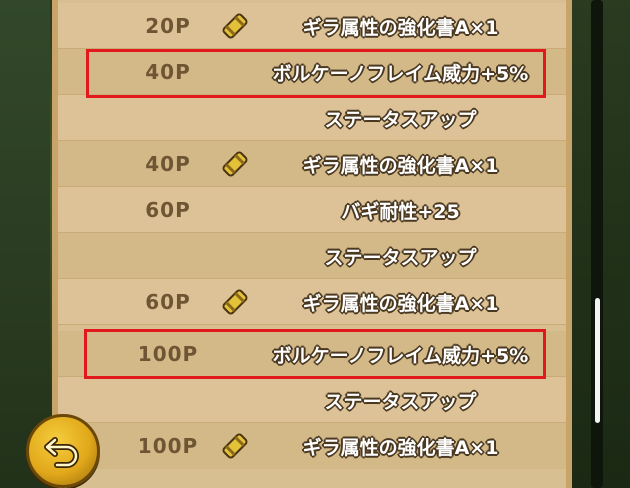  Describe the element at coordinates (312, 210) in the screenshot. I see `reward-row: 60P バギ耐性+25` at that location.